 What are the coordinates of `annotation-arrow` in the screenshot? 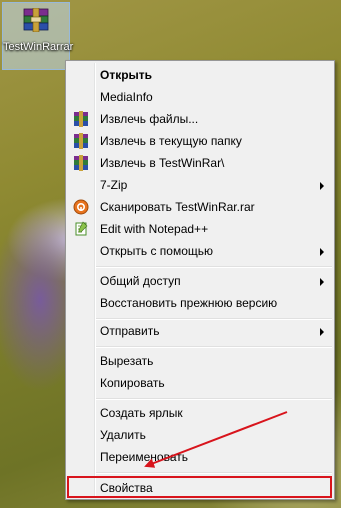 It's located at (216, 439).